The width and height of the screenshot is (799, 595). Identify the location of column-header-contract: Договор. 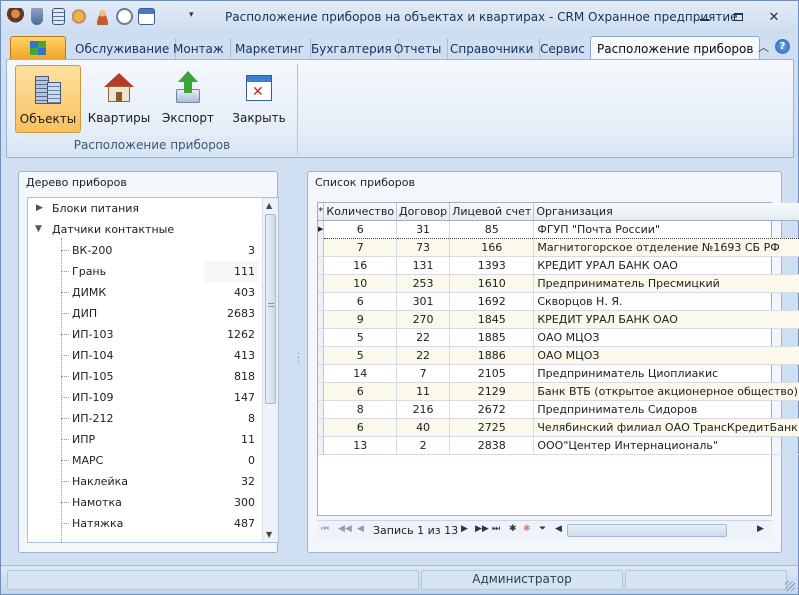
(423, 212).